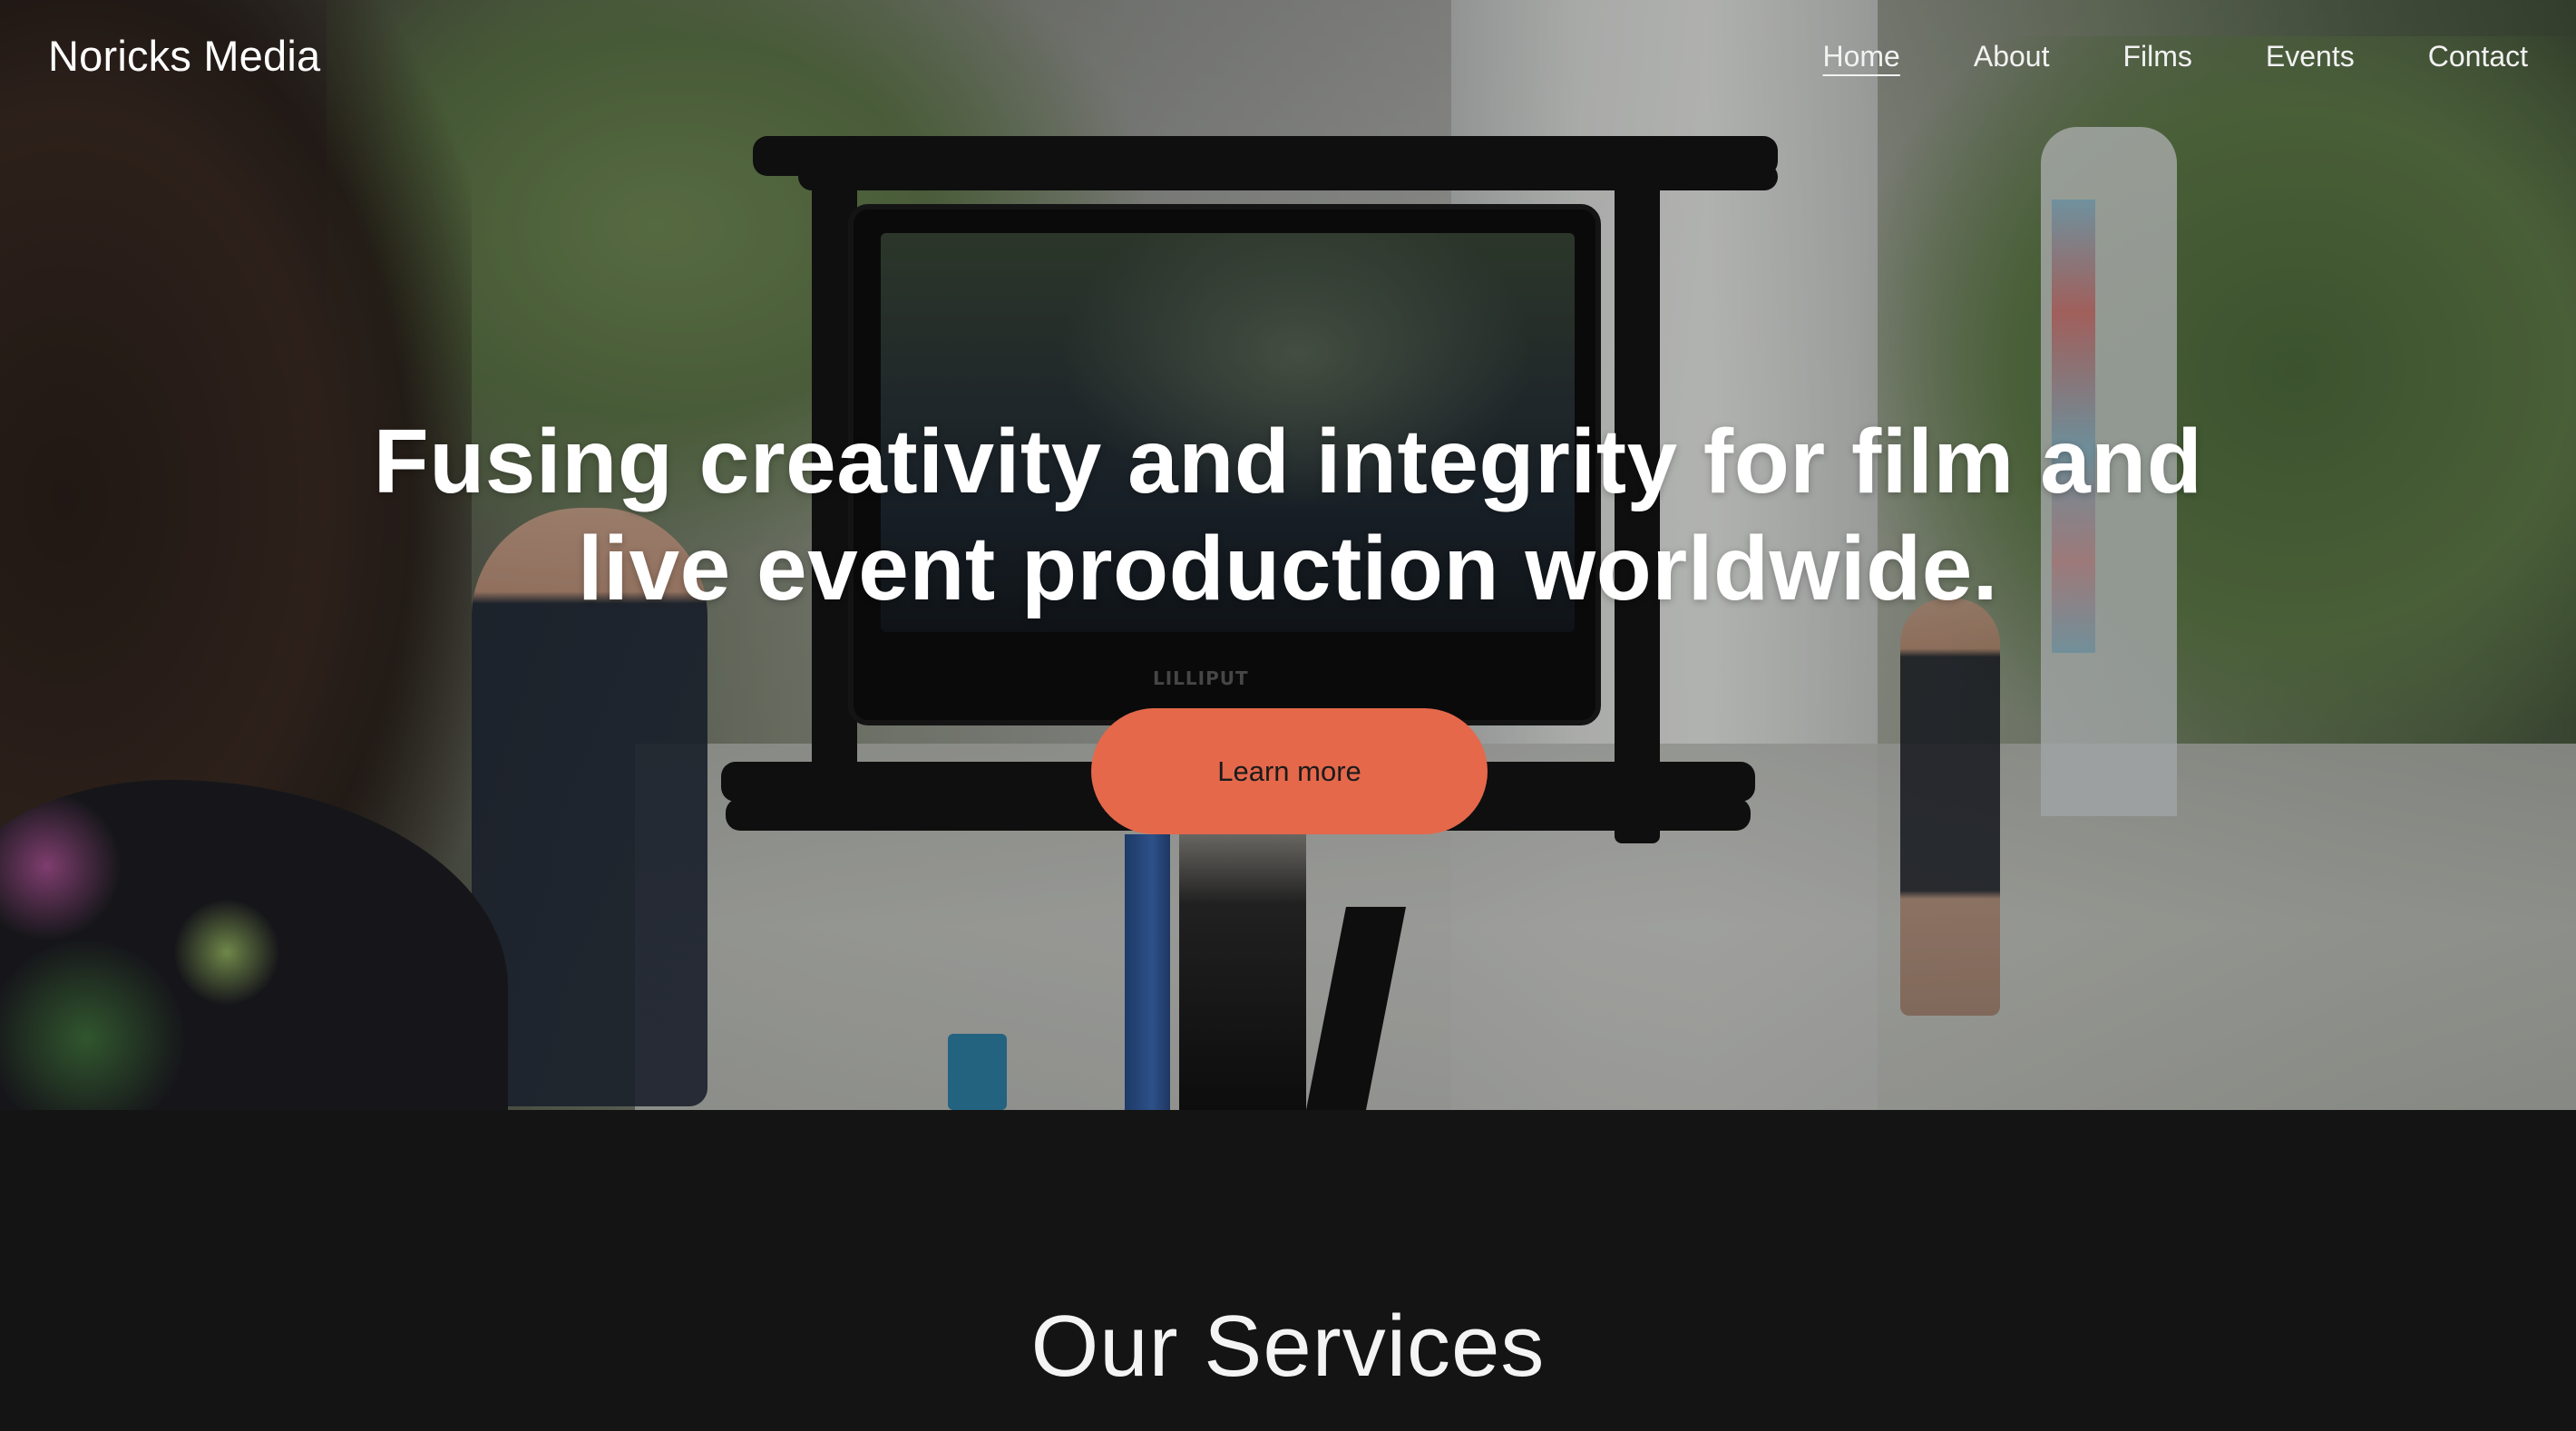 This screenshot has height=1431, width=2576. Describe the element at coordinates (2156, 56) in the screenshot. I see `nav-item-films: Films` at that location.